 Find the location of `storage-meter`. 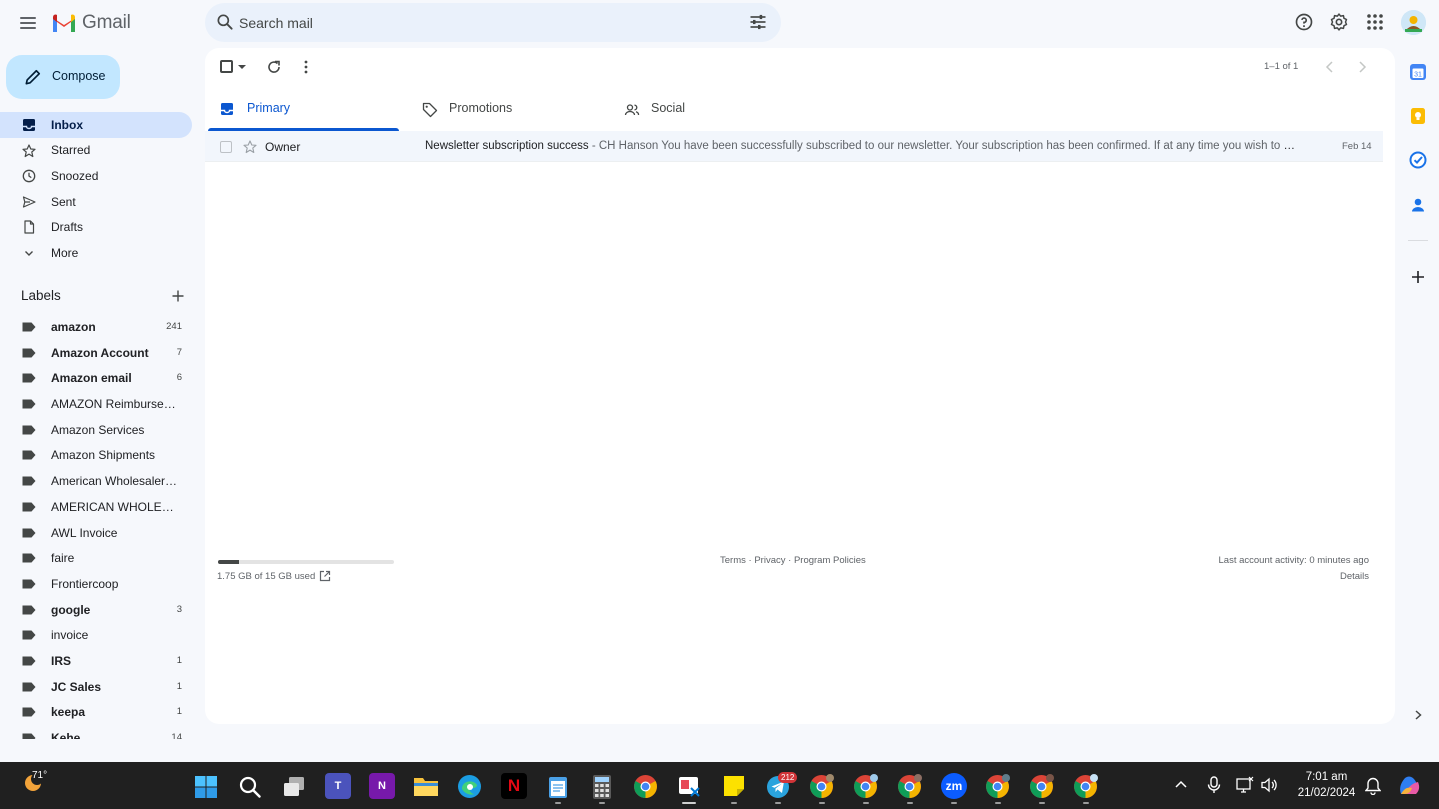

storage-meter is located at coordinates (306, 562).